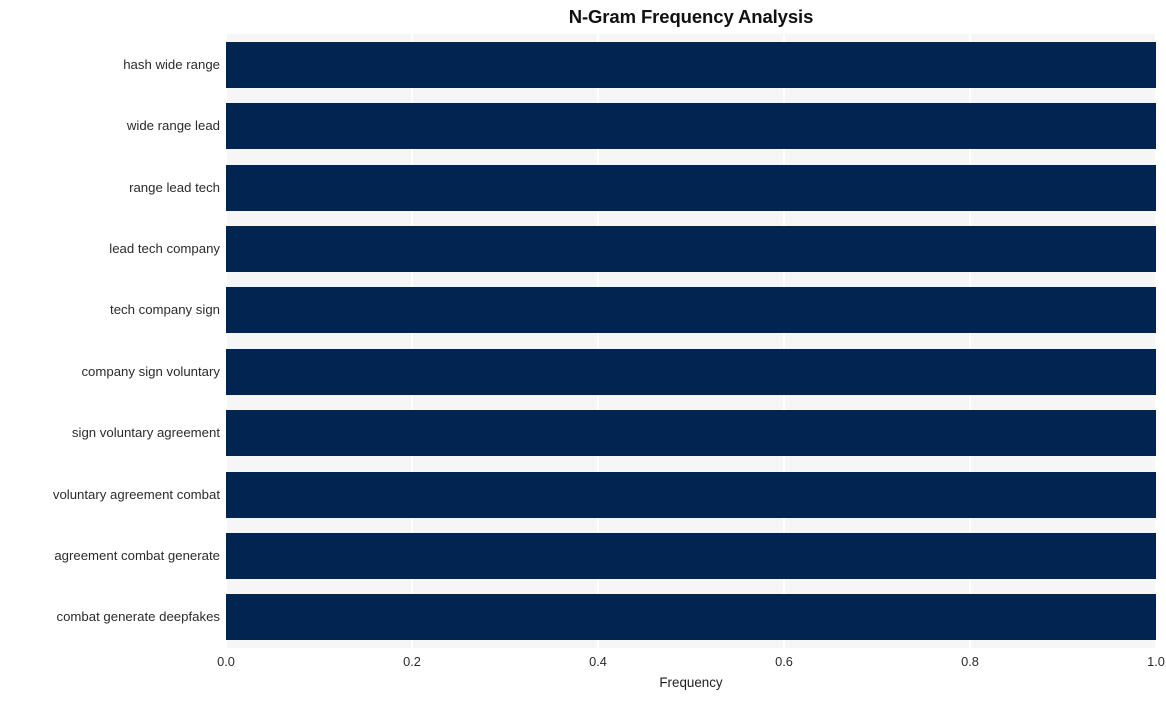 The image size is (1166, 701). I want to click on y-axis-tick-label: lead tech company, so click(164, 248).